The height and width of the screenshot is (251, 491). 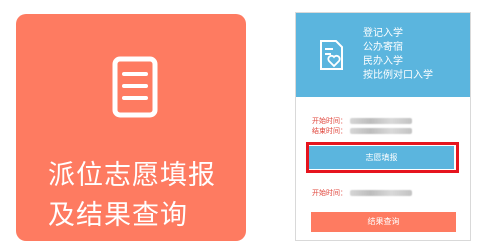 What do you see at coordinates (135, 87) in the screenshot?
I see `document-list-icon` at bounding box center [135, 87].